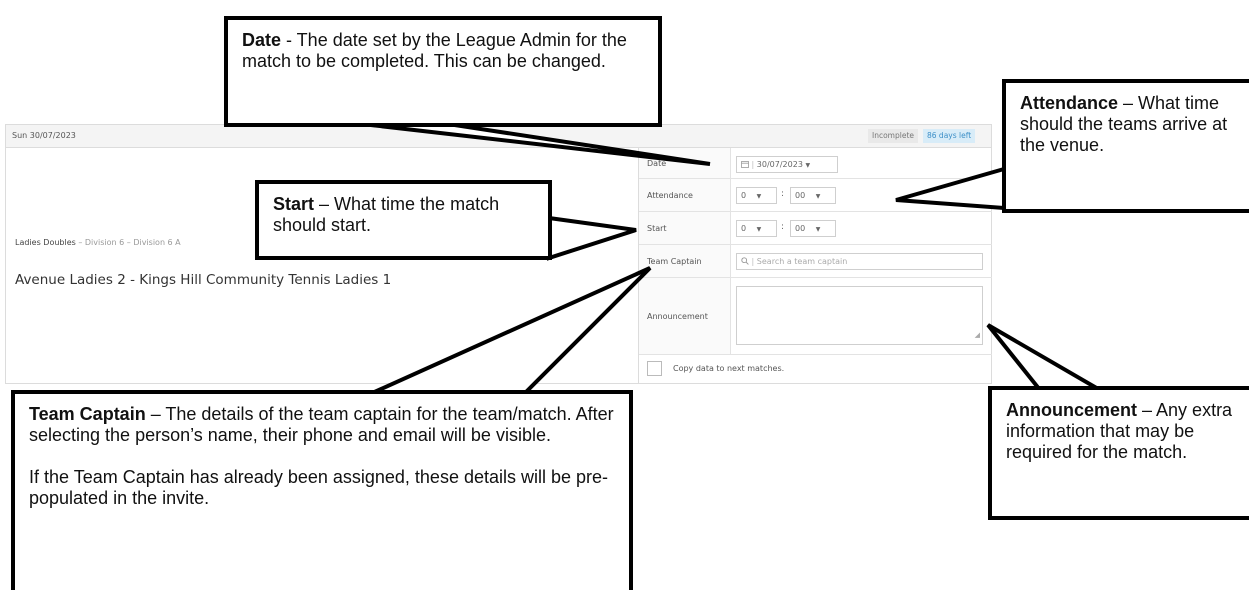 The height and width of the screenshot is (590, 1249). What do you see at coordinates (510, 331) in the screenshot?
I see `team-captain-callout-pointer` at bounding box center [510, 331].